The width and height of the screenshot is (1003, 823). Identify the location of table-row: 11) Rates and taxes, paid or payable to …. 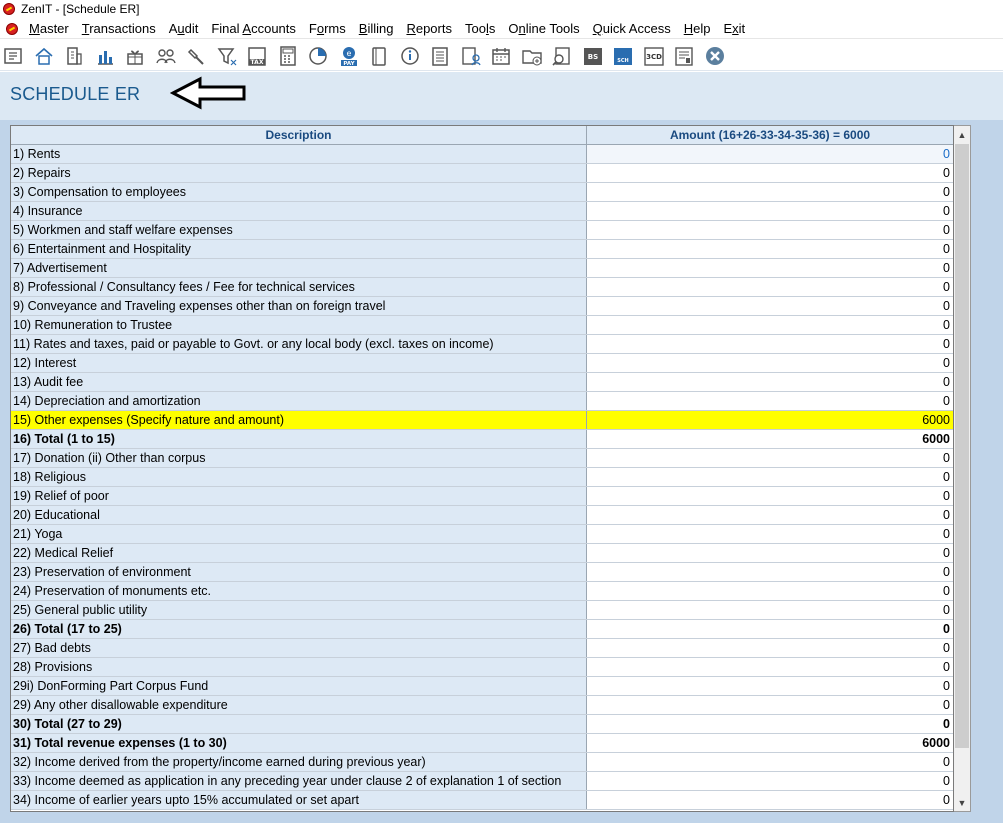
(482, 344).